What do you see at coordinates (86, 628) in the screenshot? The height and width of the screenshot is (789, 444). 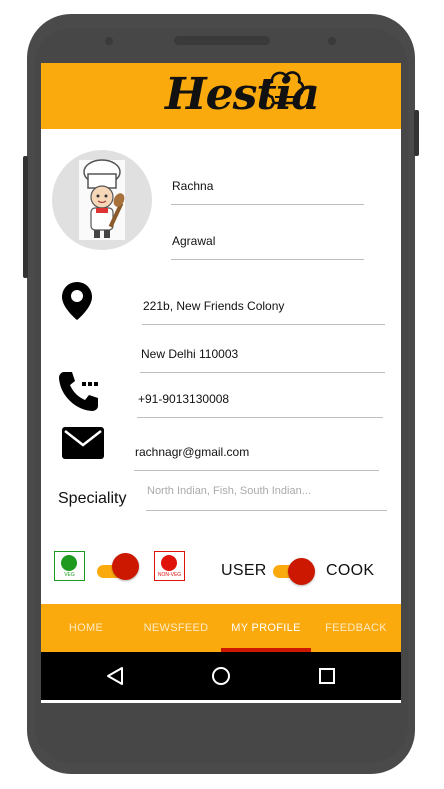 I see `tab-home: HOME` at bounding box center [86, 628].